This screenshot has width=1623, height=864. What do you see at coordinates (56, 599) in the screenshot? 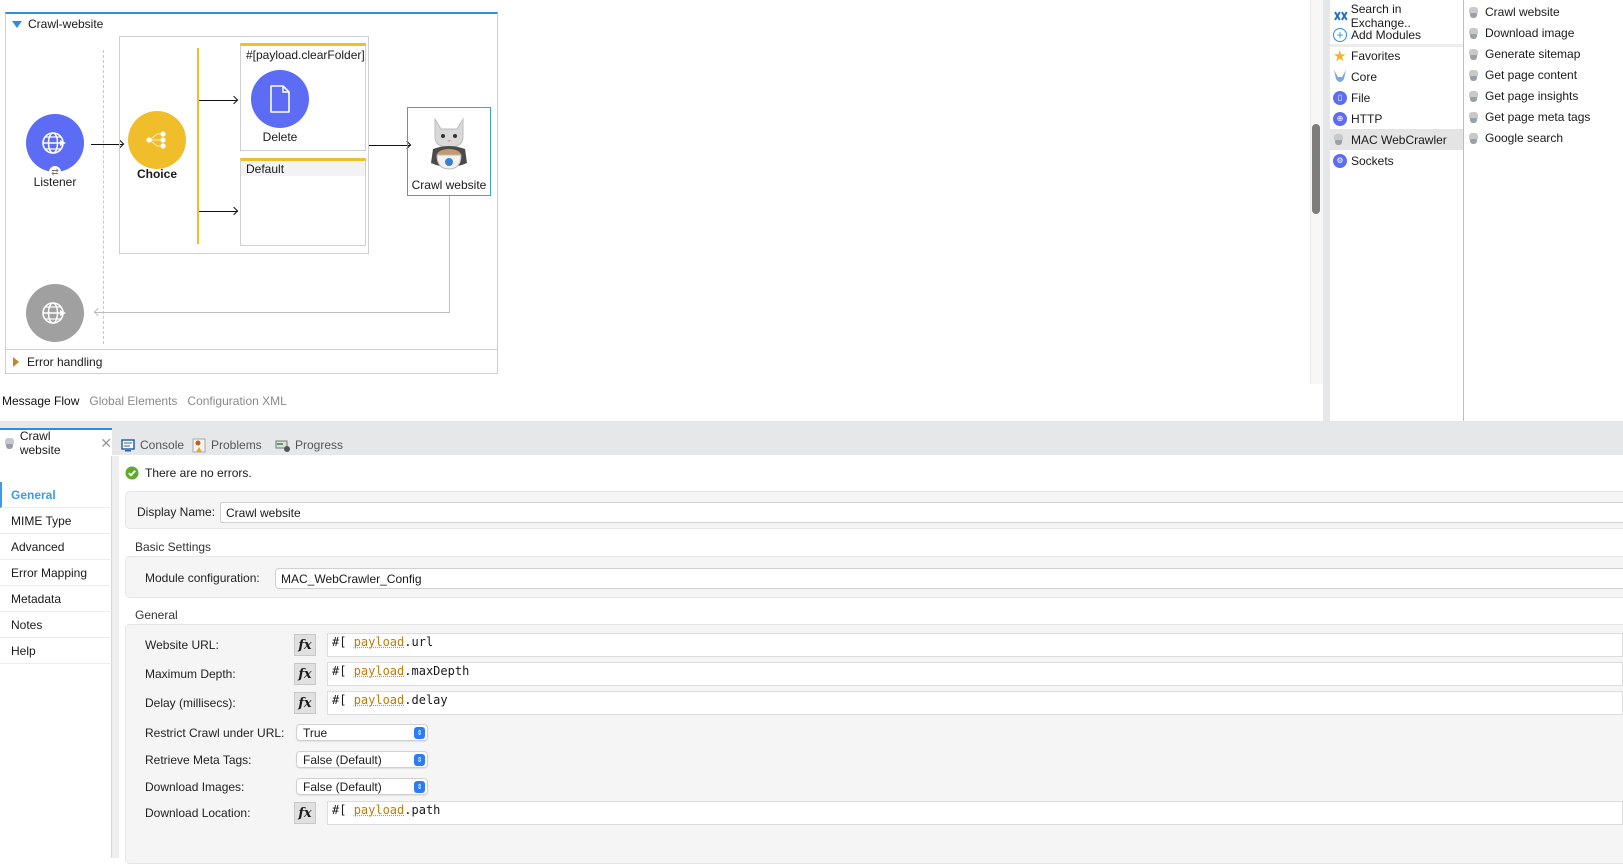
I see `nav-metadata: Metadata` at bounding box center [56, 599].